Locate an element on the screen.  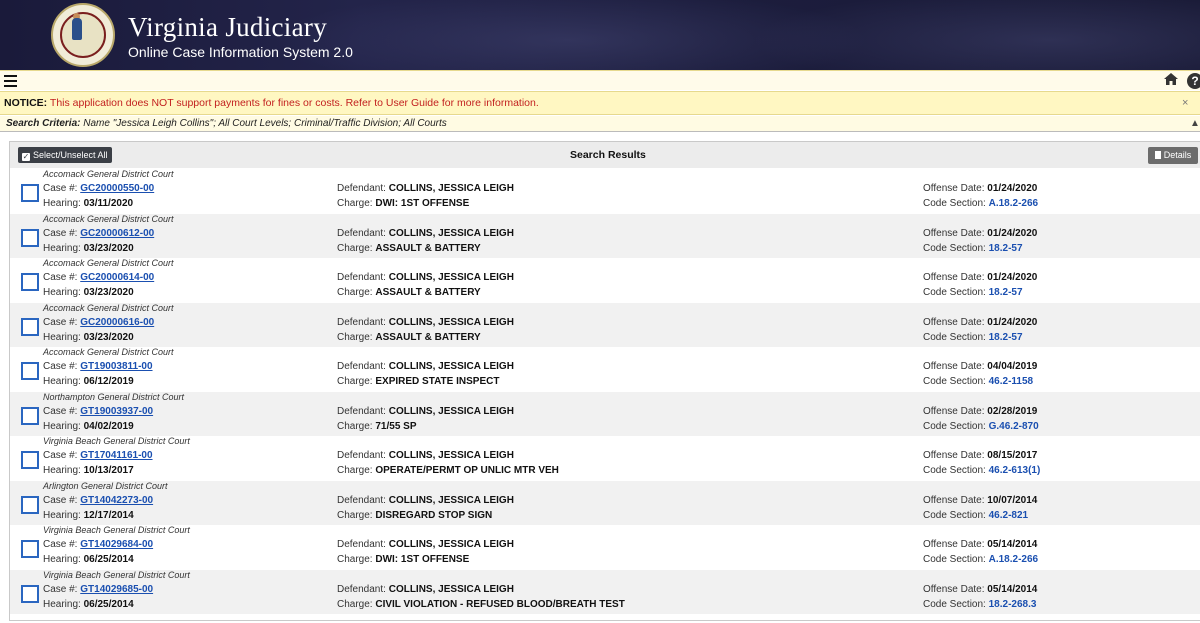
details-button: Details is located at coordinates (1173, 155).